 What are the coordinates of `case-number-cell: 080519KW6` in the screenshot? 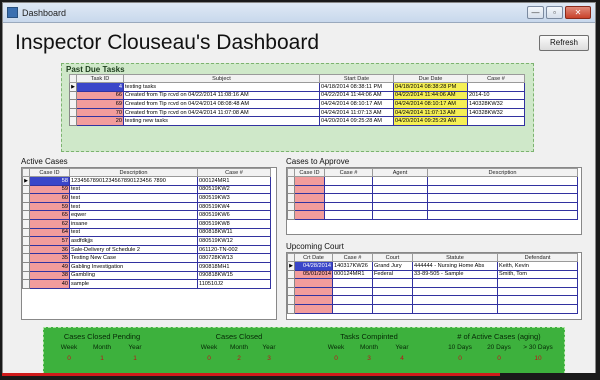 It's located at (234, 215).